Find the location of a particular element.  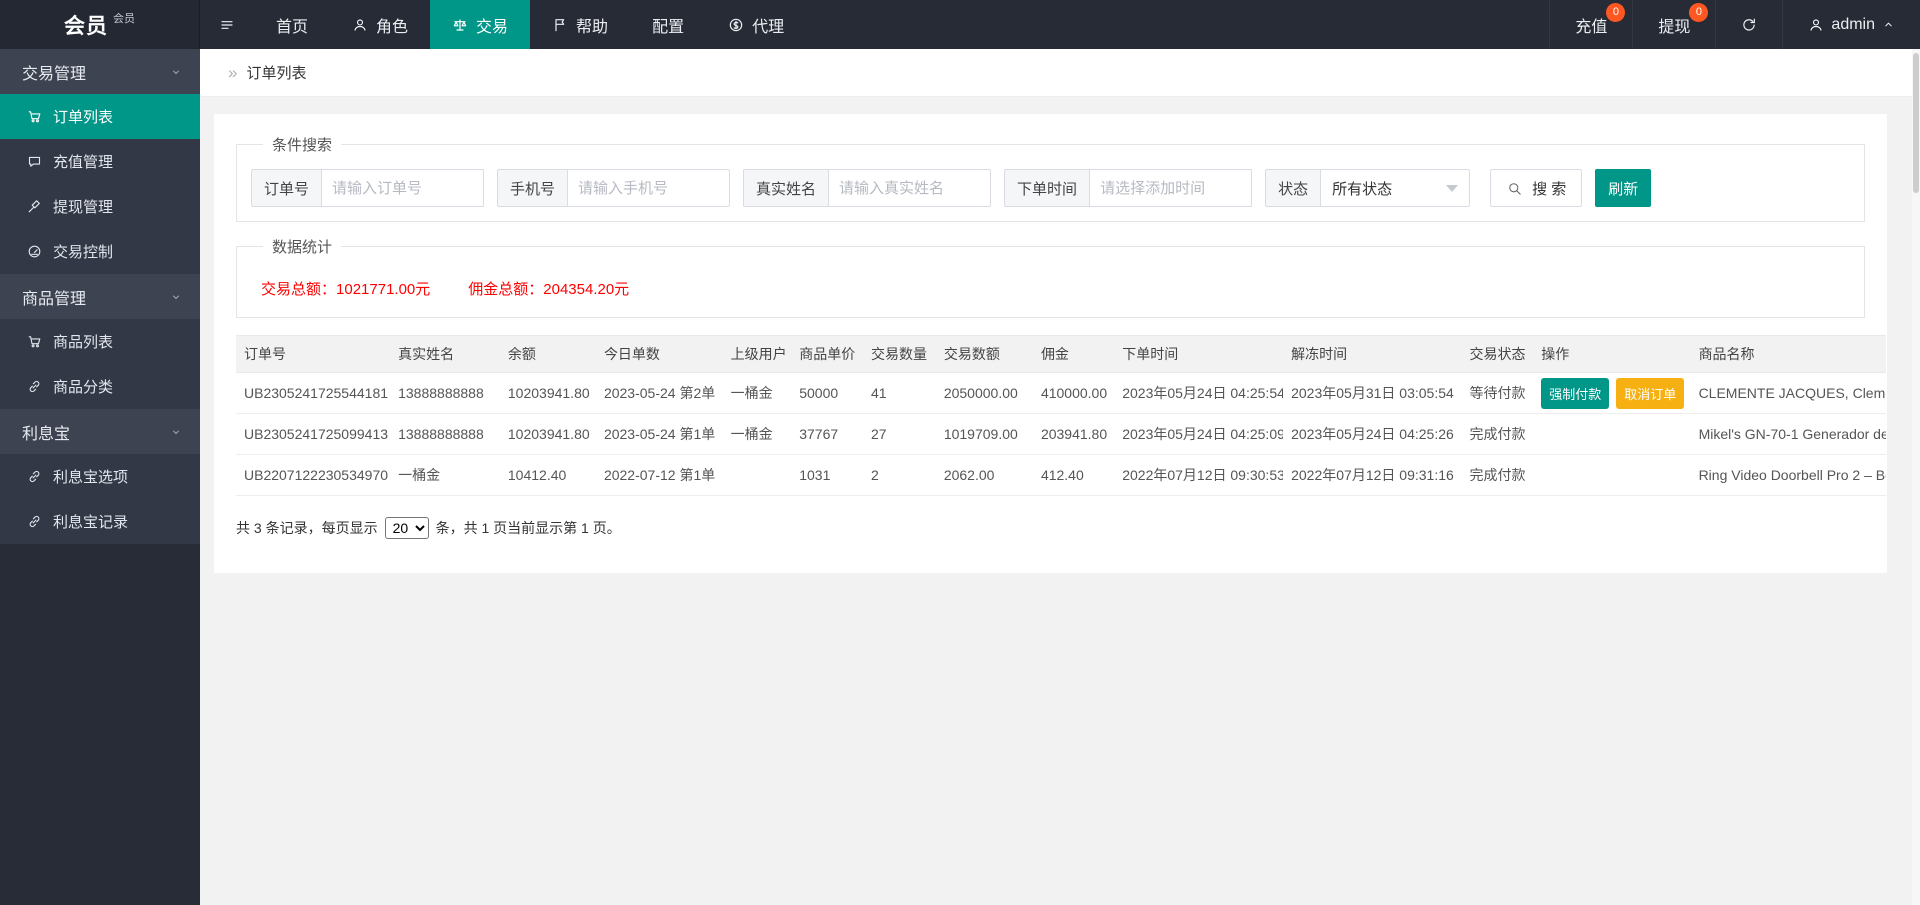

sidebar-group-lixibao: 利息宝 is located at coordinates (100, 431).